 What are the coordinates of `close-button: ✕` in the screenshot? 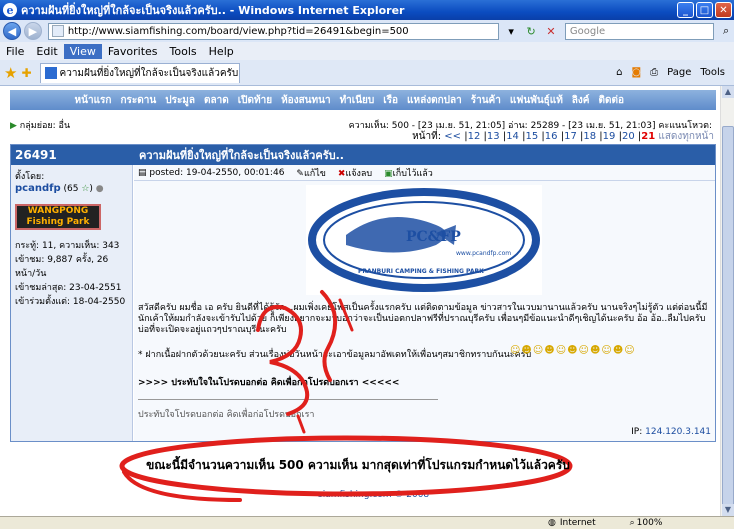 It's located at (723, 10).